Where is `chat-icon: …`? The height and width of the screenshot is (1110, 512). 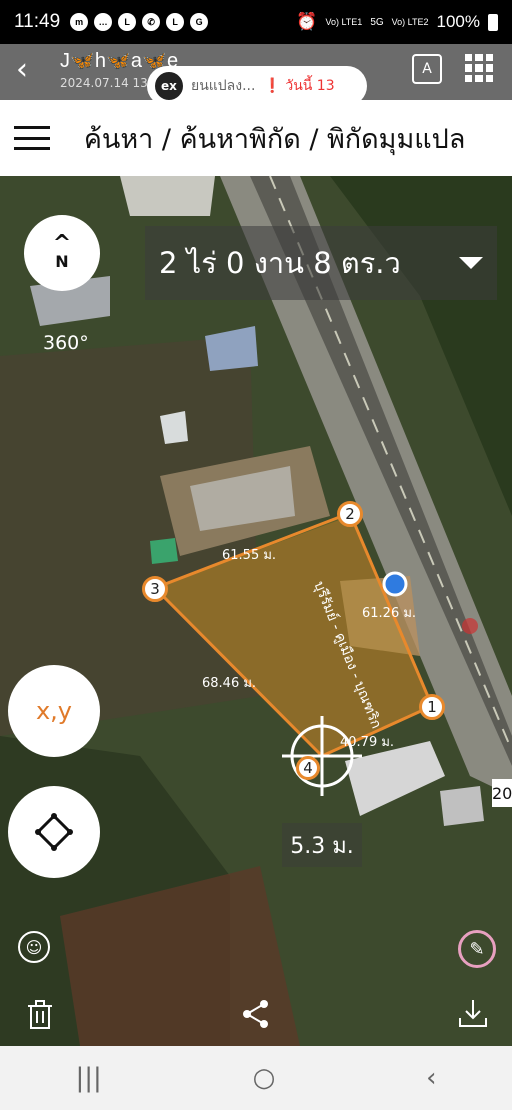 chat-icon: … is located at coordinates (103, 22).